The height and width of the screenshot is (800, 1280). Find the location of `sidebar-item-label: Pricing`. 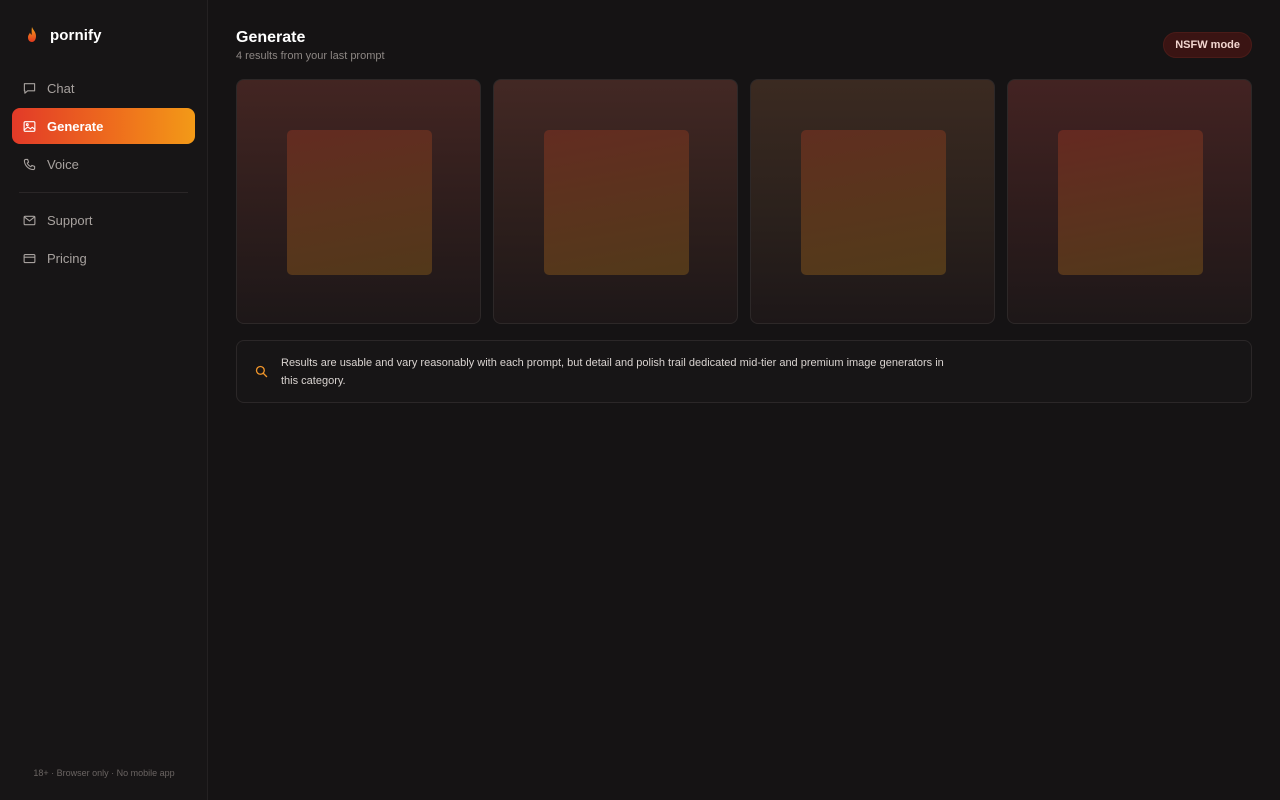

sidebar-item-label: Pricing is located at coordinates (67, 258).